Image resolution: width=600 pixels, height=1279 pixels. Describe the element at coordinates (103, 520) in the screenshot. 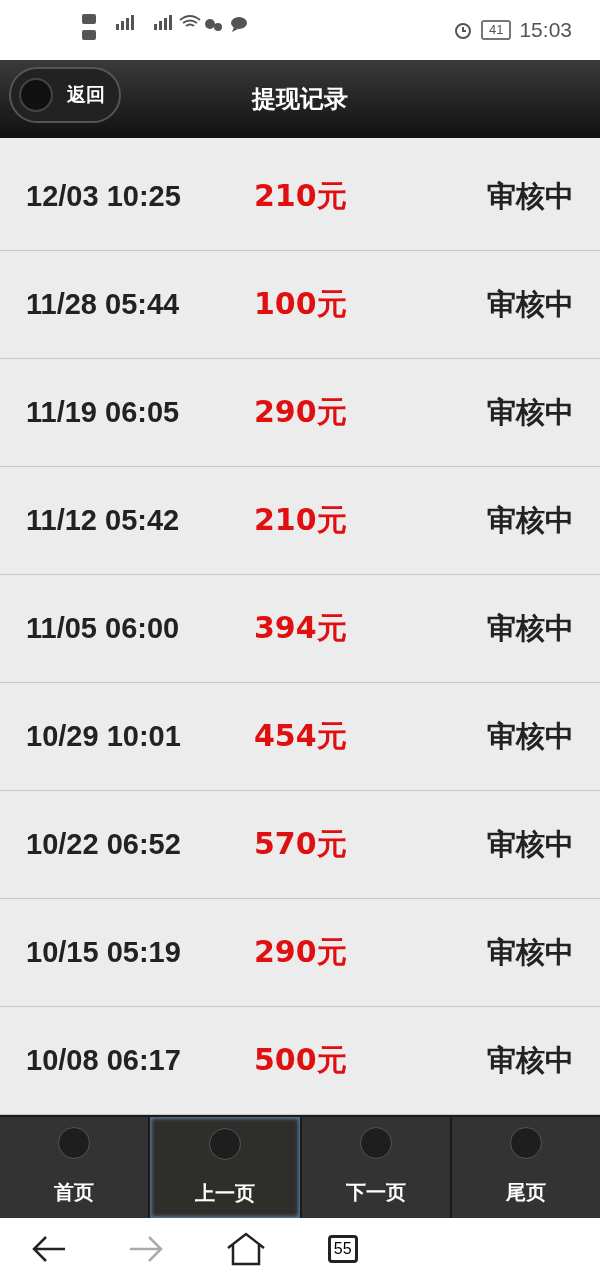

I see `record-time: 11/12 05:42` at that location.